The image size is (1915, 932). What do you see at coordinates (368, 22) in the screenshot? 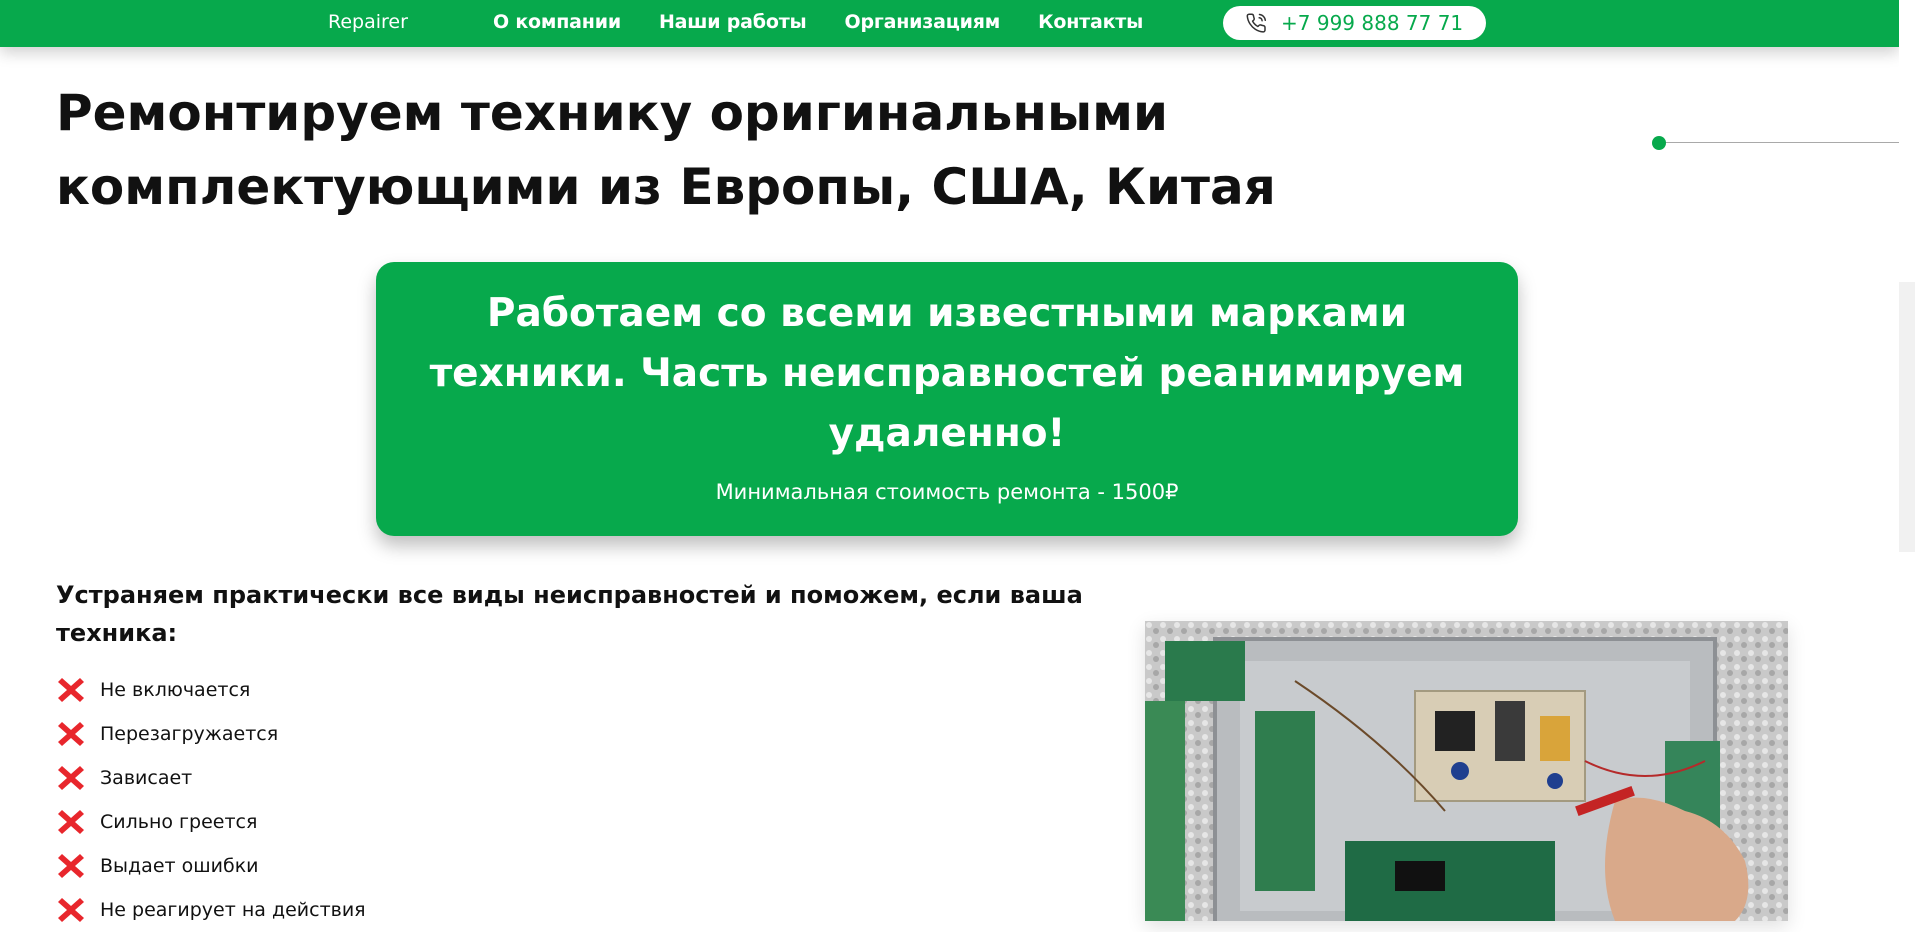
I see `logo-link: Repairer` at bounding box center [368, 22].